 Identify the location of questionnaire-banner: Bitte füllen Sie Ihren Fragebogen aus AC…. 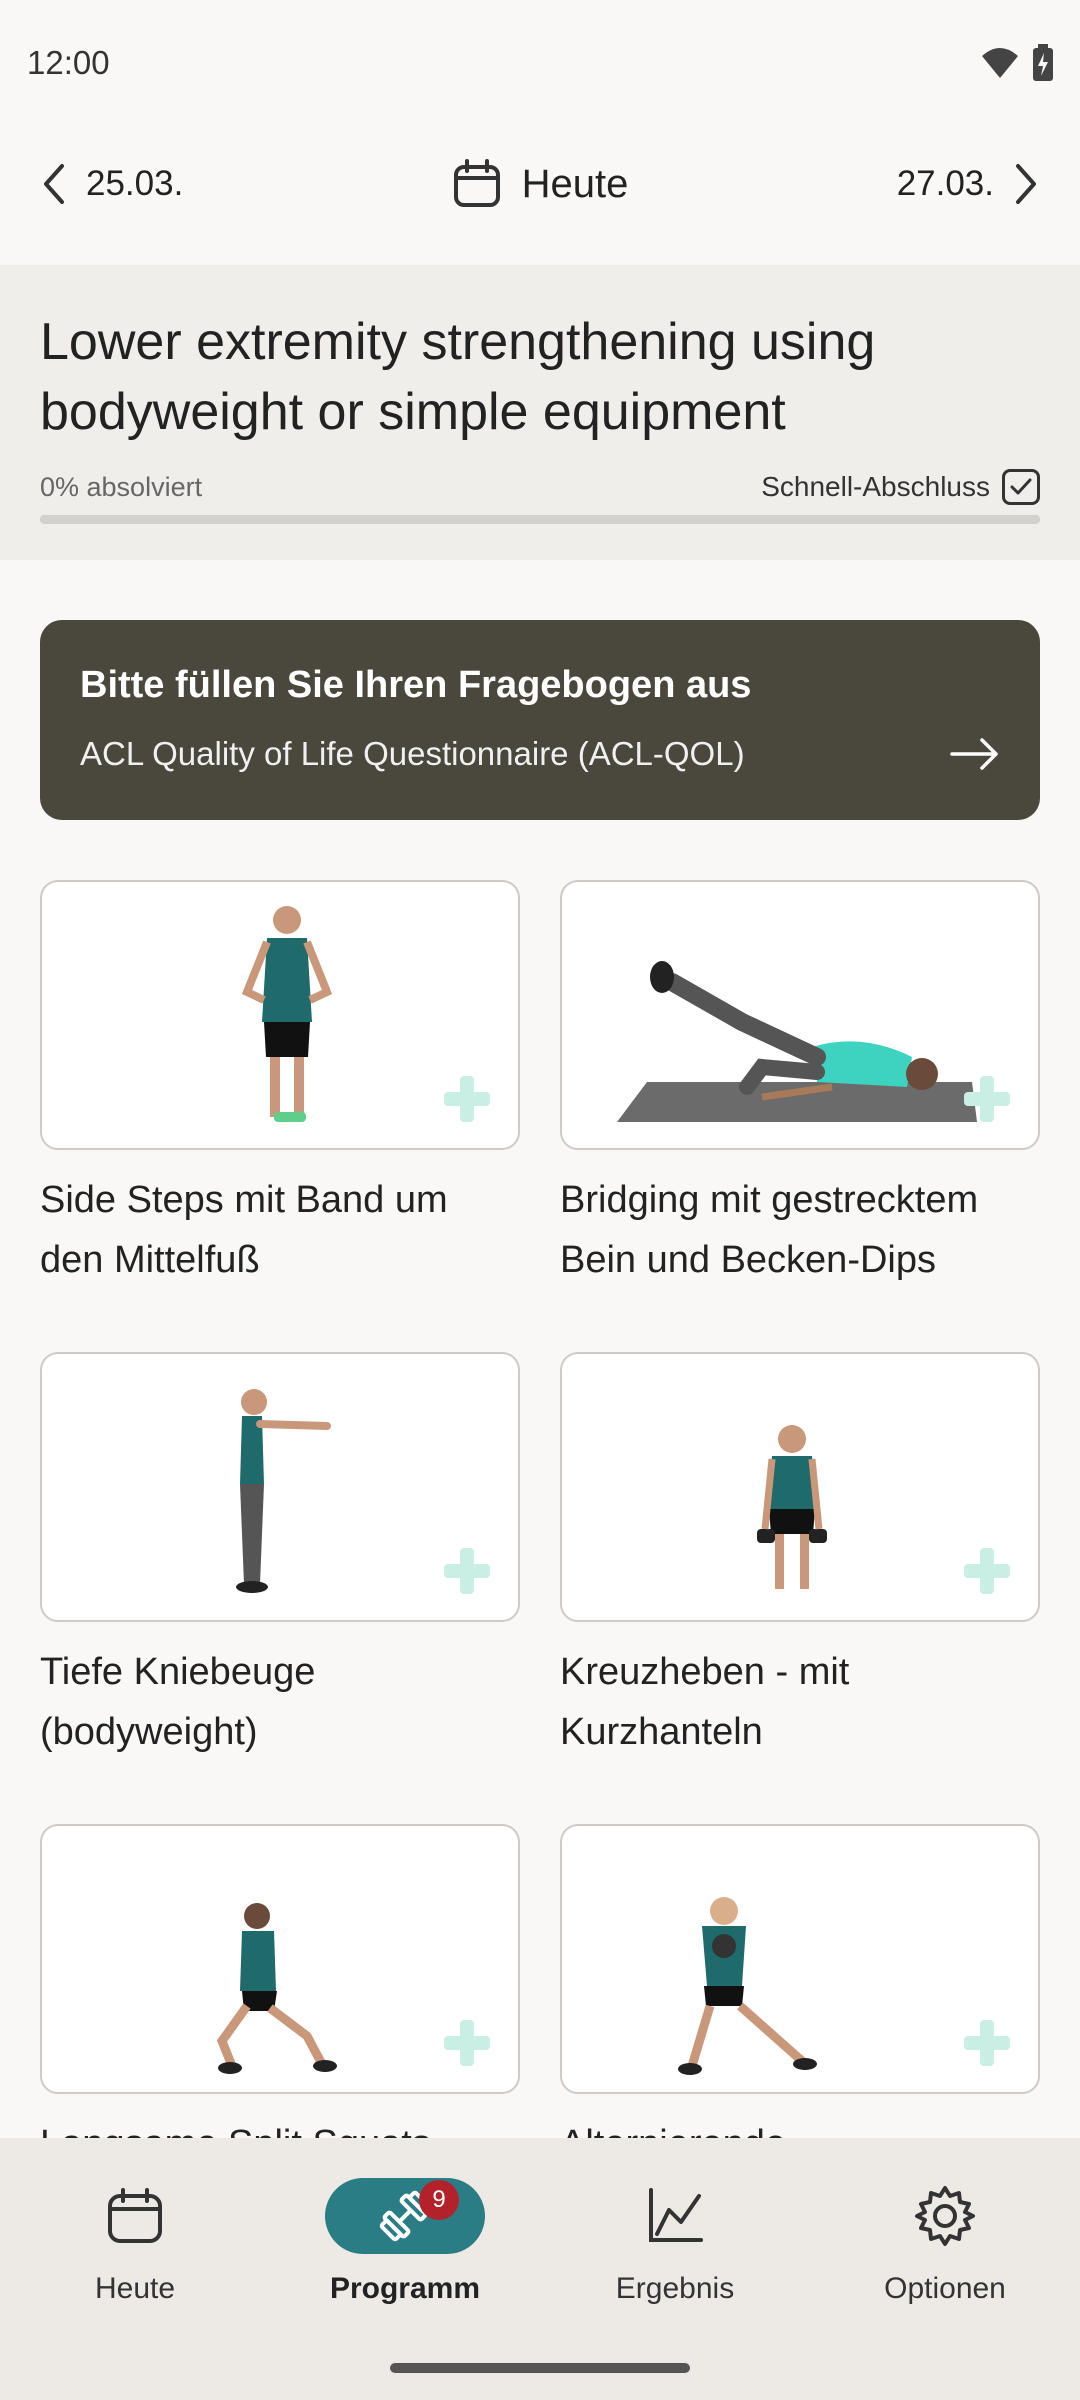
(540, 720).